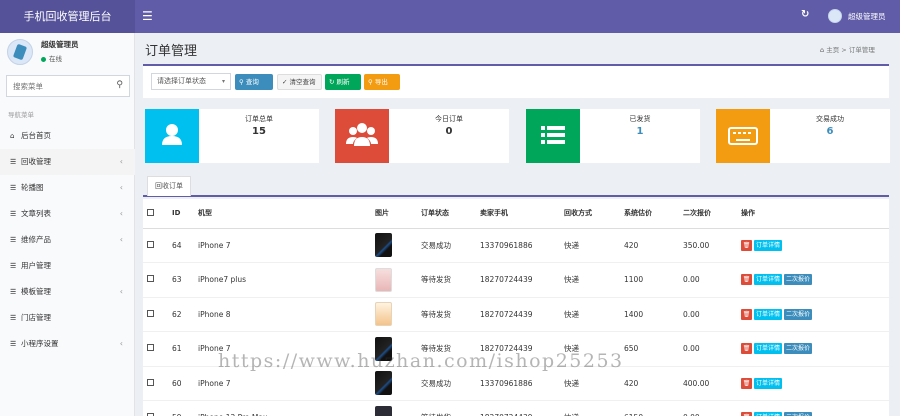 The image size is (900, 416). I want to click on col-model: 机型, so click(282, 214).